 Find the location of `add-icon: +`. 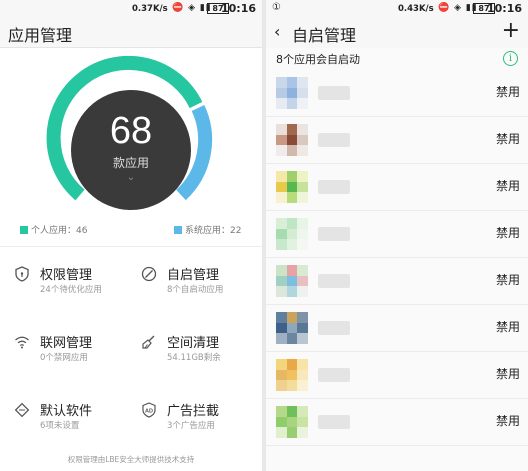

add-icon: + is located at coordinates (511, 30).